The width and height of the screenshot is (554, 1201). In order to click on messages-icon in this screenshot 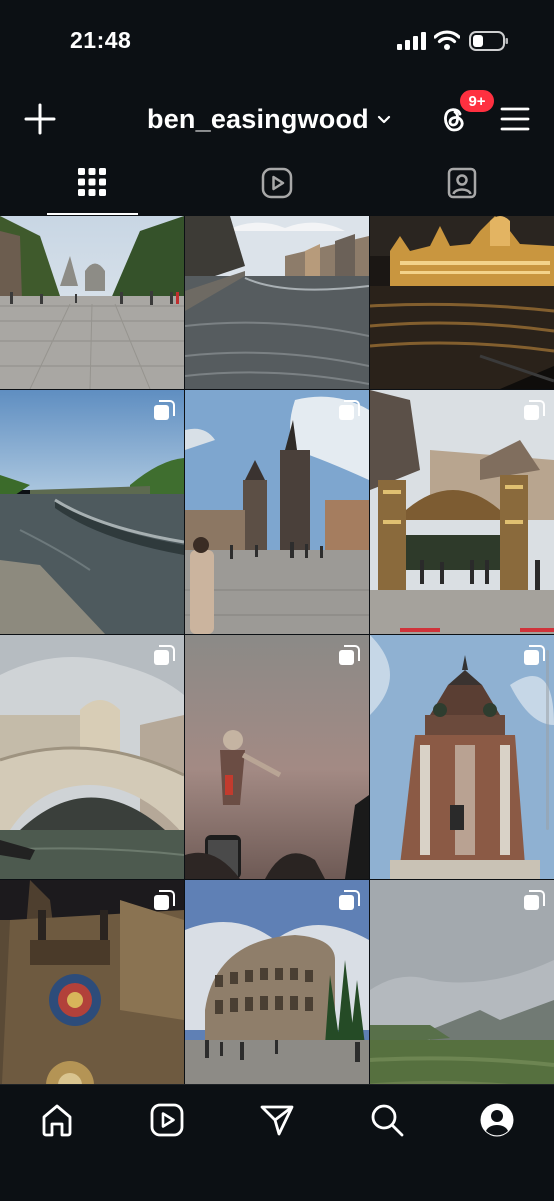, I will do `click(277, 1120)`.